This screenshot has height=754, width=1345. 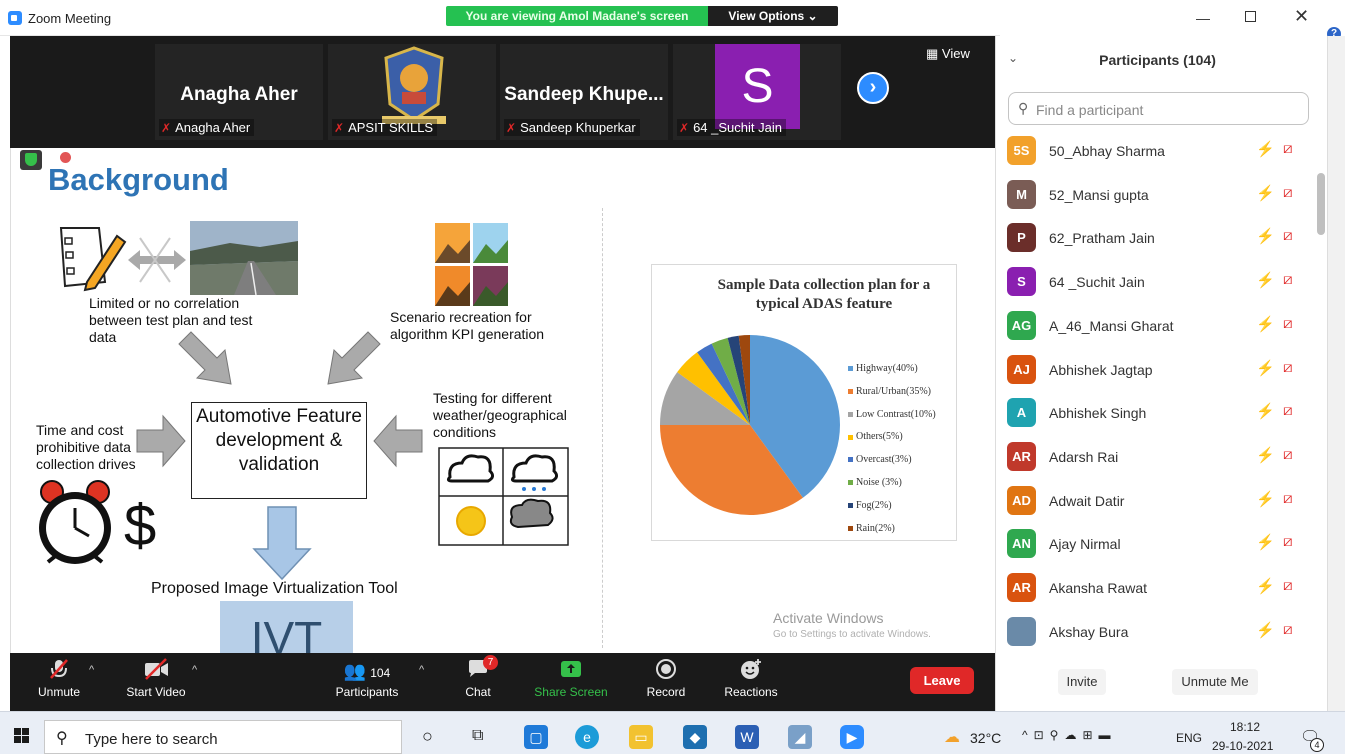 What do you see at coordinates (666, 671) in the screenshot?
I see `record-icon` at bounding box center [666, 671].